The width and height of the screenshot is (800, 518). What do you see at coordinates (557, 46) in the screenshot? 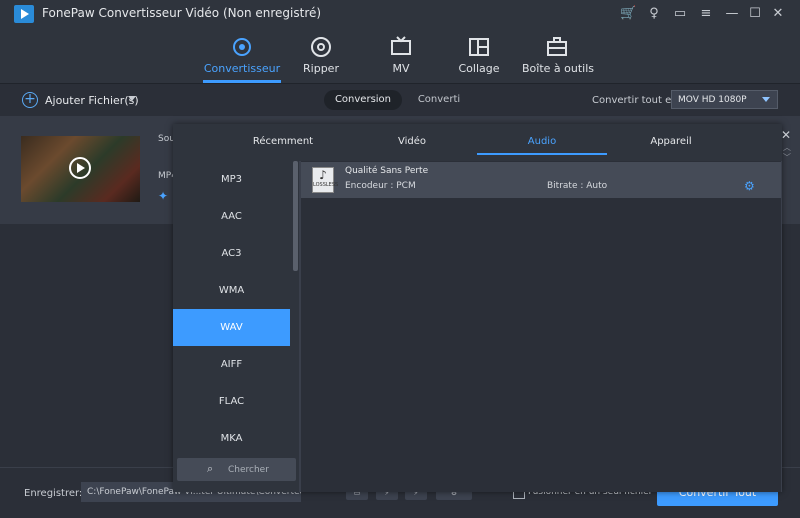
I see `toolbox-icon` at bounding box center [557, 46].